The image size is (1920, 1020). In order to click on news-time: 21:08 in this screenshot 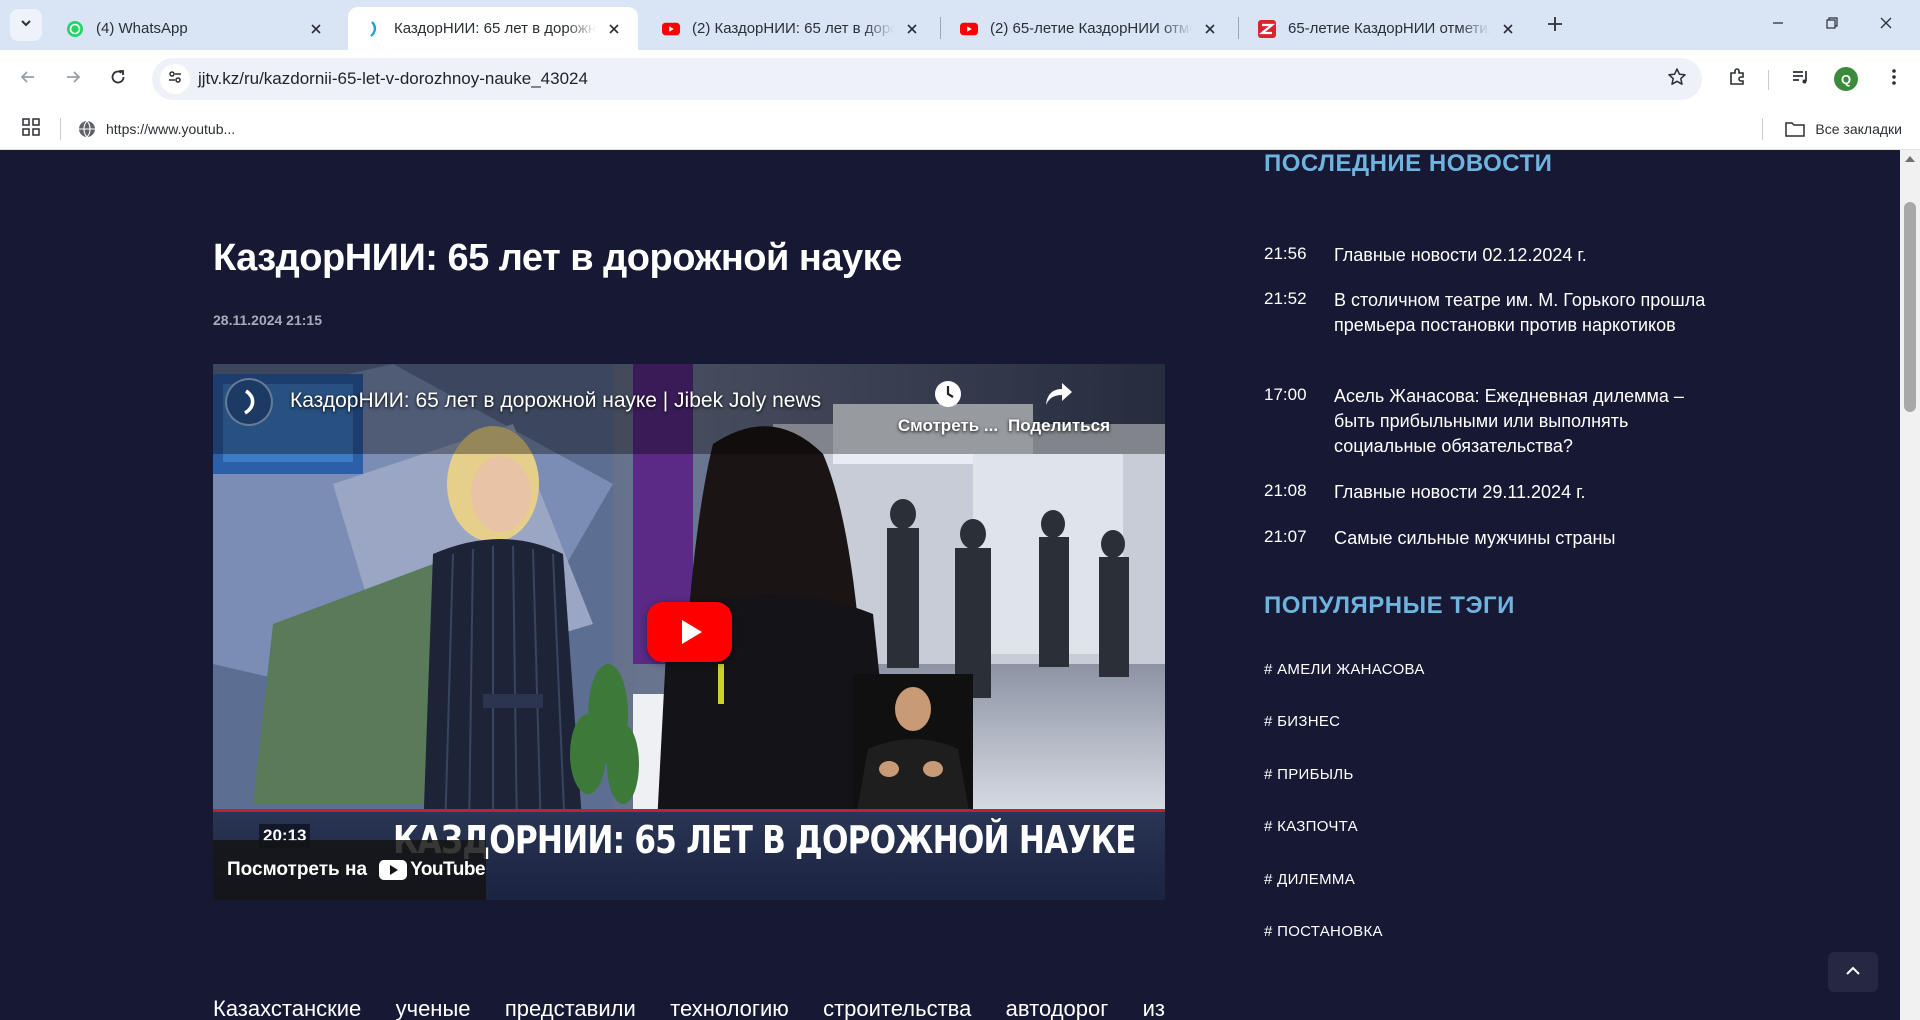, I will do `click(1285, 490)`.